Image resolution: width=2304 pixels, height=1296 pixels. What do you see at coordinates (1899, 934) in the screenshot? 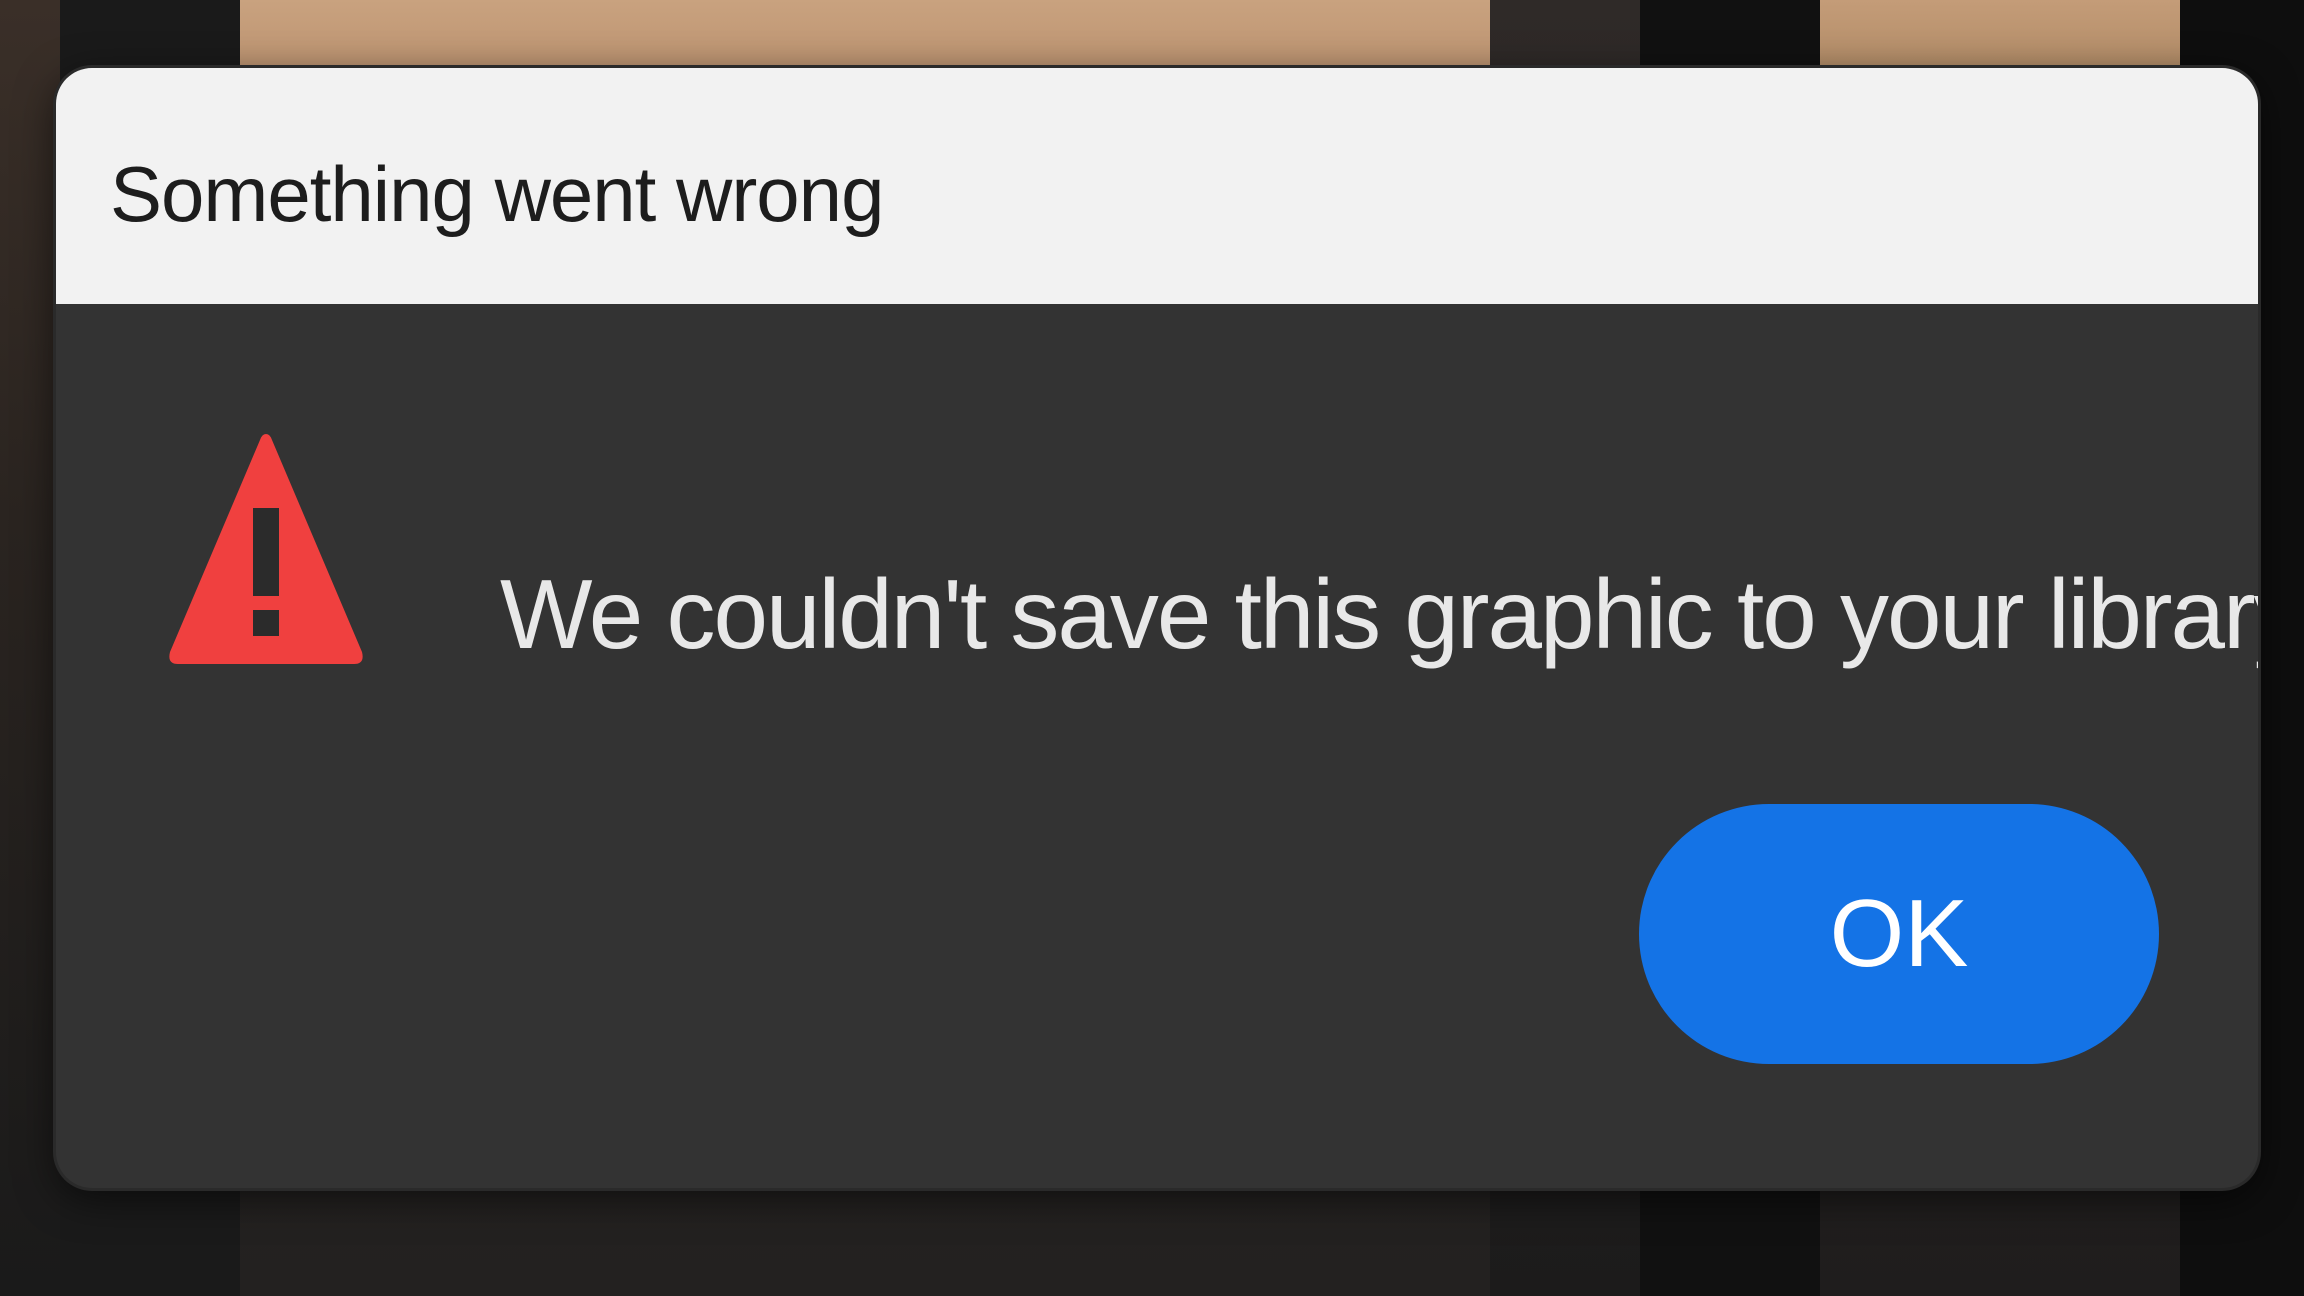
I see `ok-button: OK` at bounding box center [1899, 934].